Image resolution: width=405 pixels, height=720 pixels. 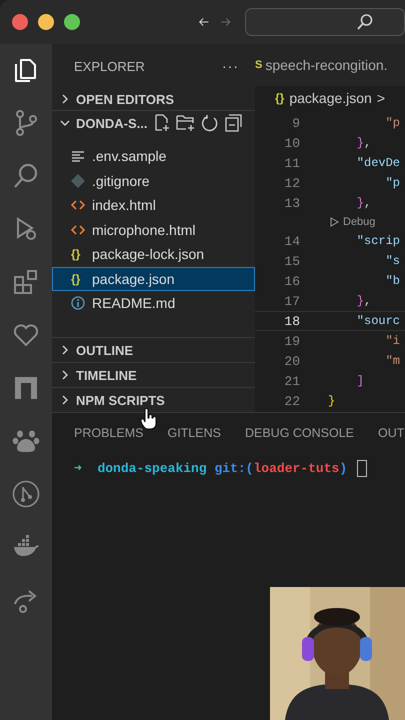 I want to click on line-number: 15, so click(x=291, y=261).